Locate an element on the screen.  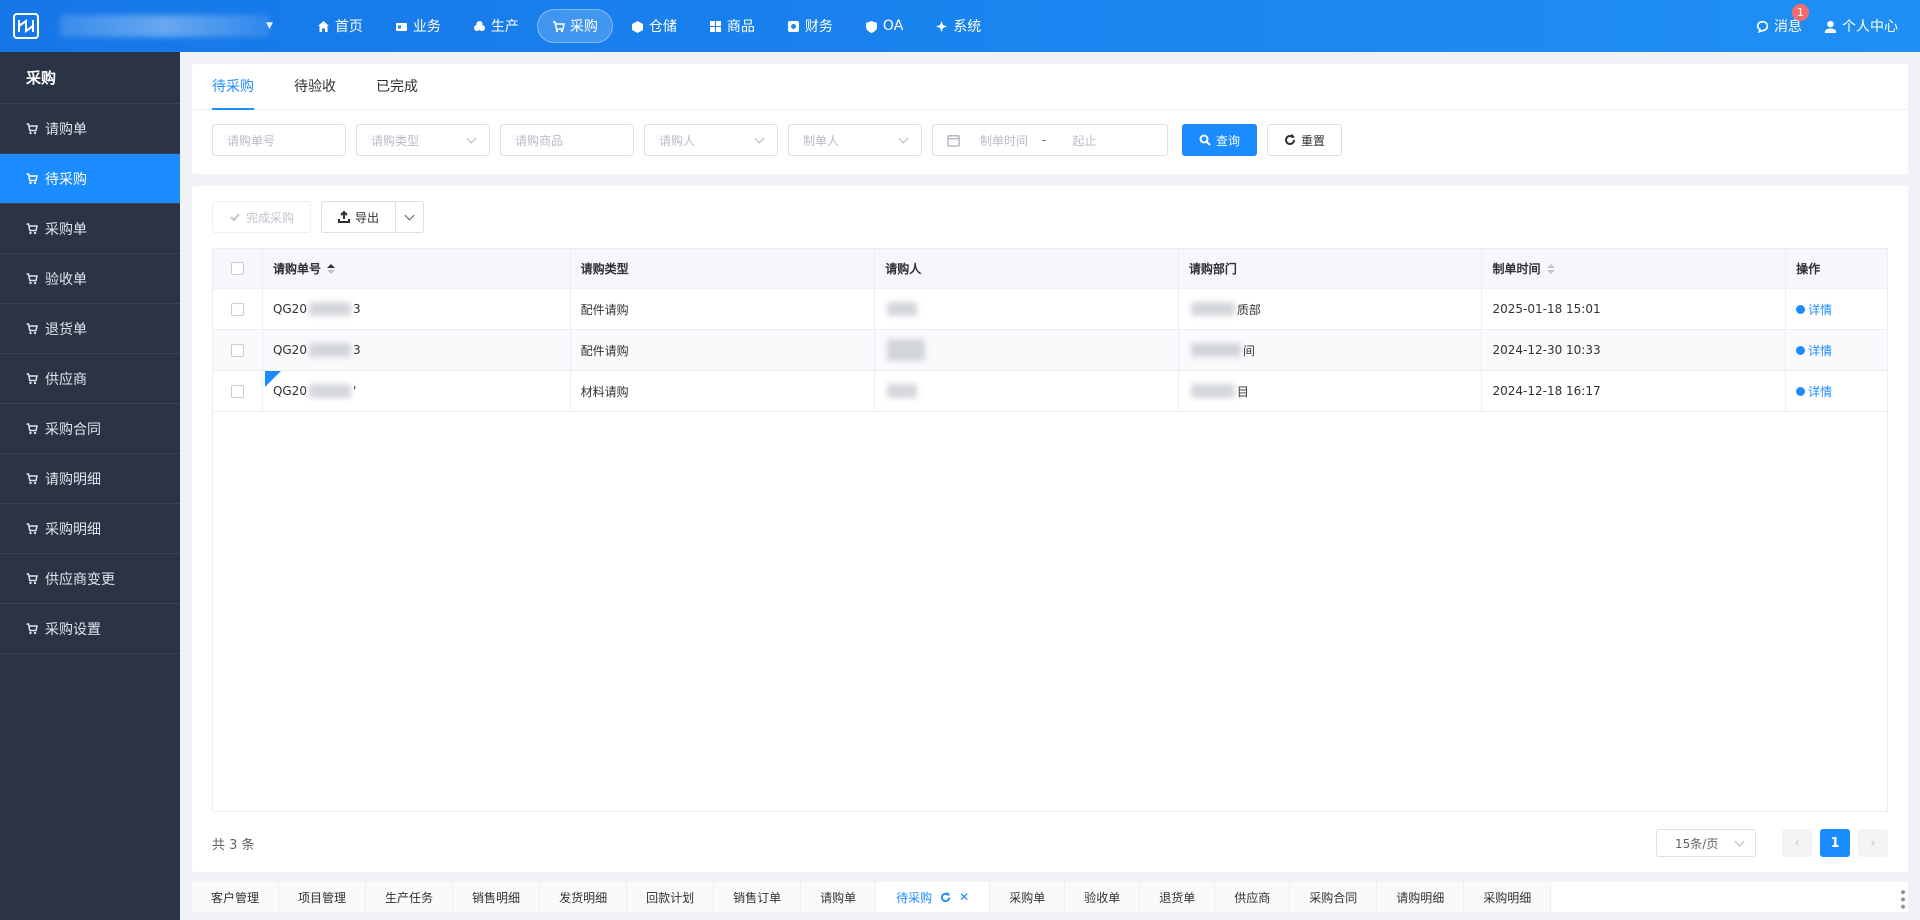
tab-1: 待验收 is located at coordinates (315, 87).